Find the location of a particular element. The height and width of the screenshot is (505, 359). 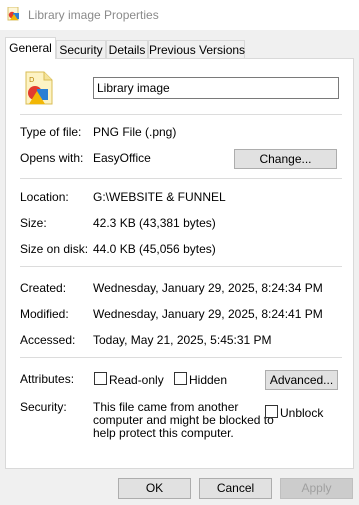

opens-with-value: EasyOffice is located at coordinates (122, 158).